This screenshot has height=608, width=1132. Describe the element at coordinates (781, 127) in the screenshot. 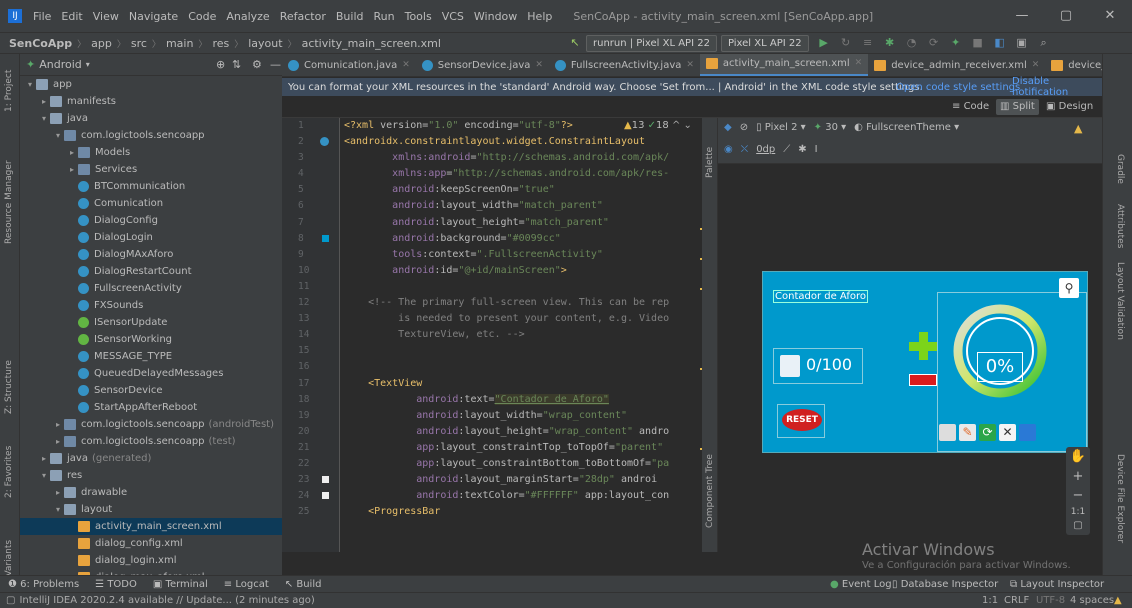

I see `device-select: ▯ Pixel 2 ▾` at that location.